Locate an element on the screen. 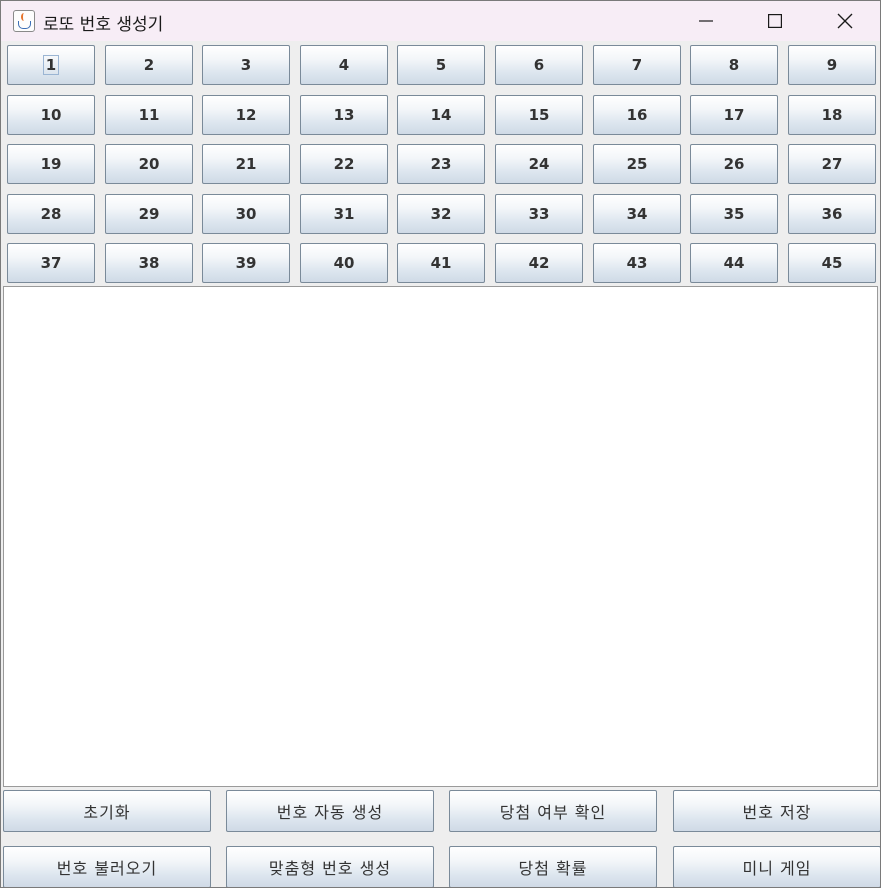 This screenshot has width=881, height=888. number-button-label: 11 is located at coordinates (149, 115).